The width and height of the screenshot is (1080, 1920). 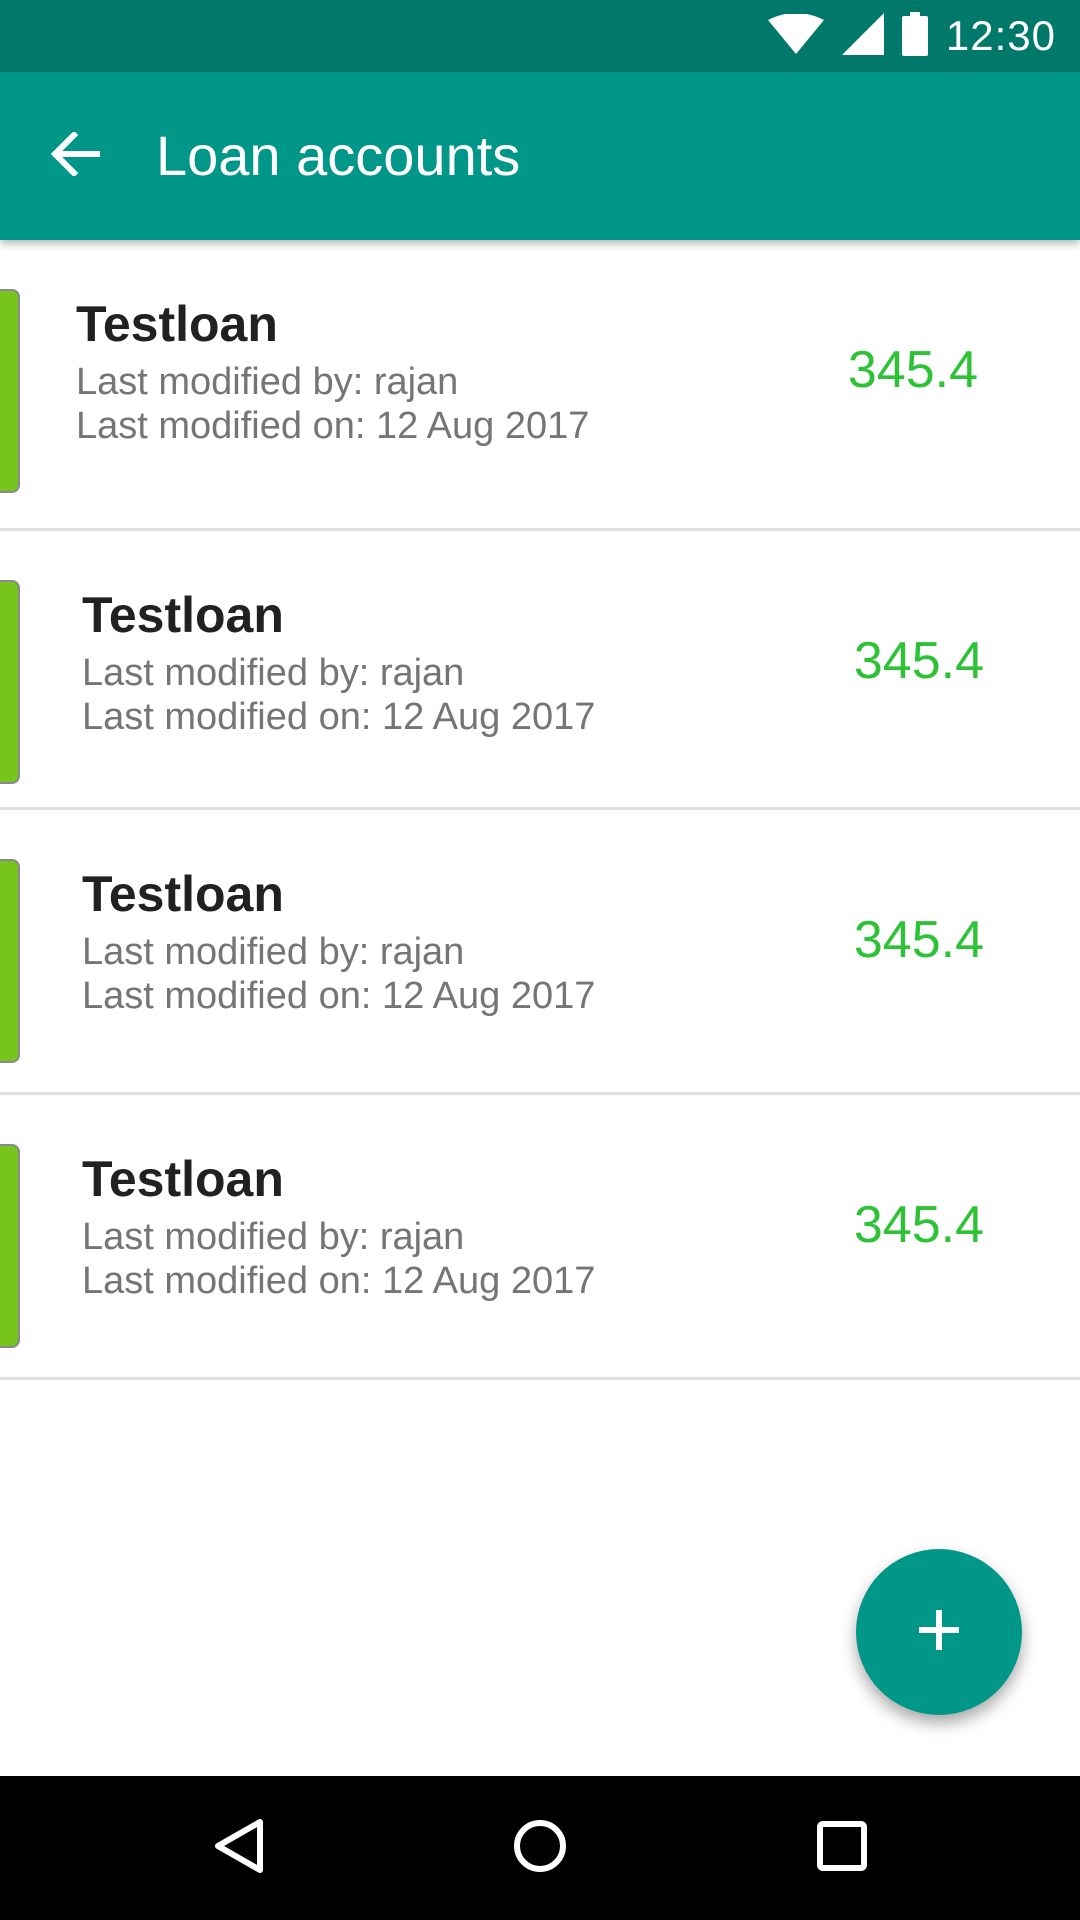 I want to click on status-time: 12:30, so click(x=1000, y=35).